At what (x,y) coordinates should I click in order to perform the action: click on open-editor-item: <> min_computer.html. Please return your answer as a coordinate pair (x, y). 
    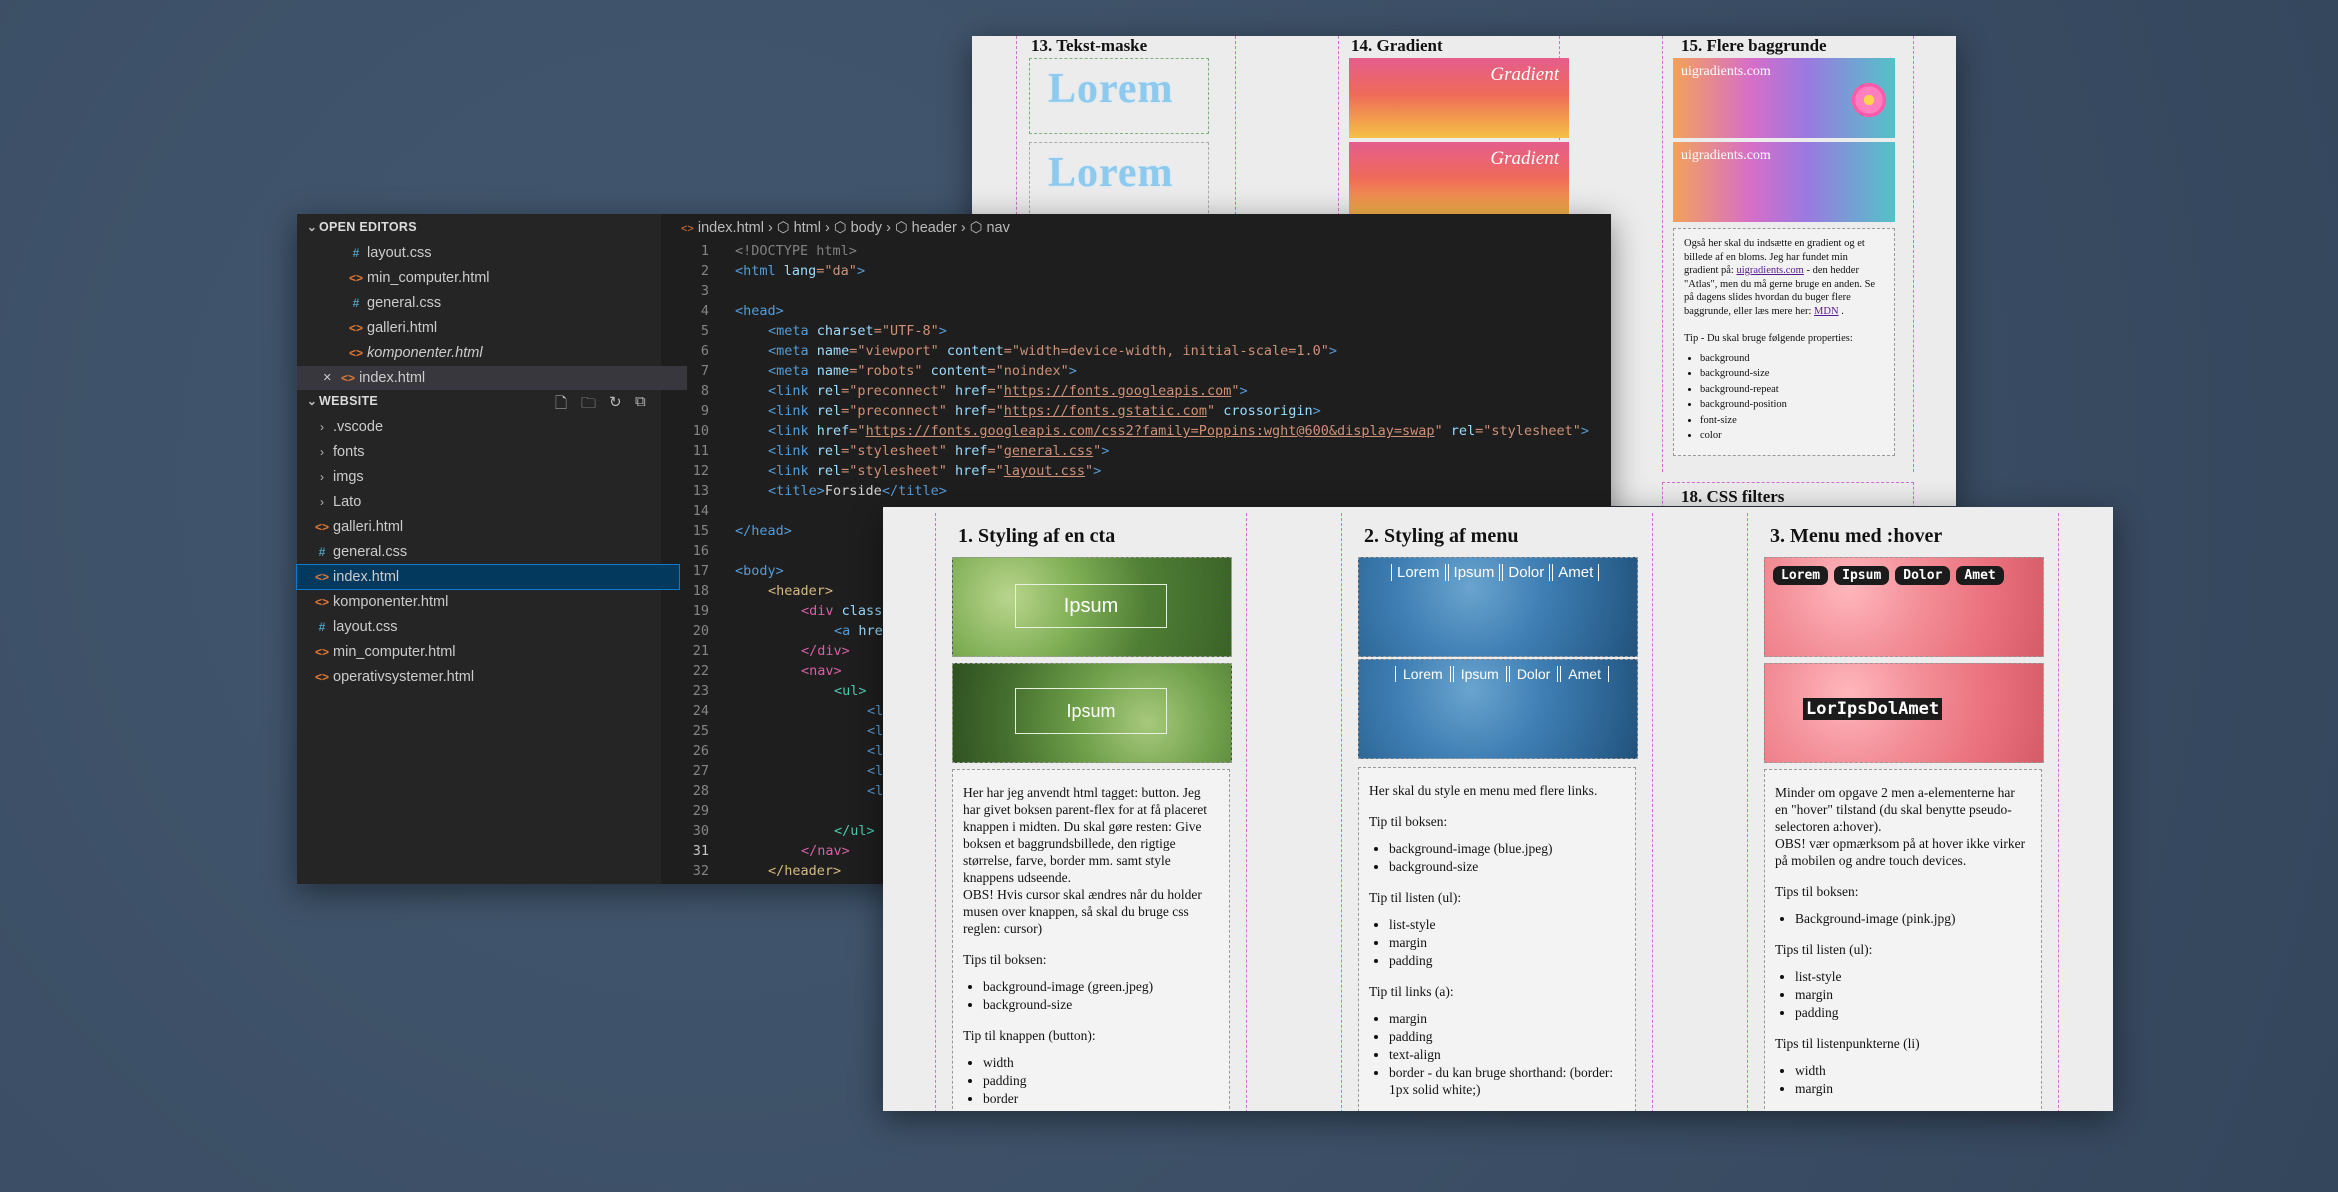
    Looking at the image, I should click on (505, 278).